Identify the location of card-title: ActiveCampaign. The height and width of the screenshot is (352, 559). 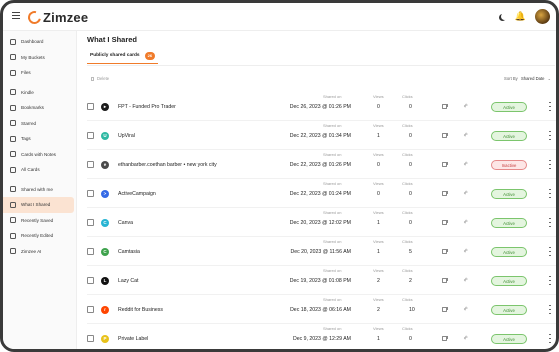
(137, 194).